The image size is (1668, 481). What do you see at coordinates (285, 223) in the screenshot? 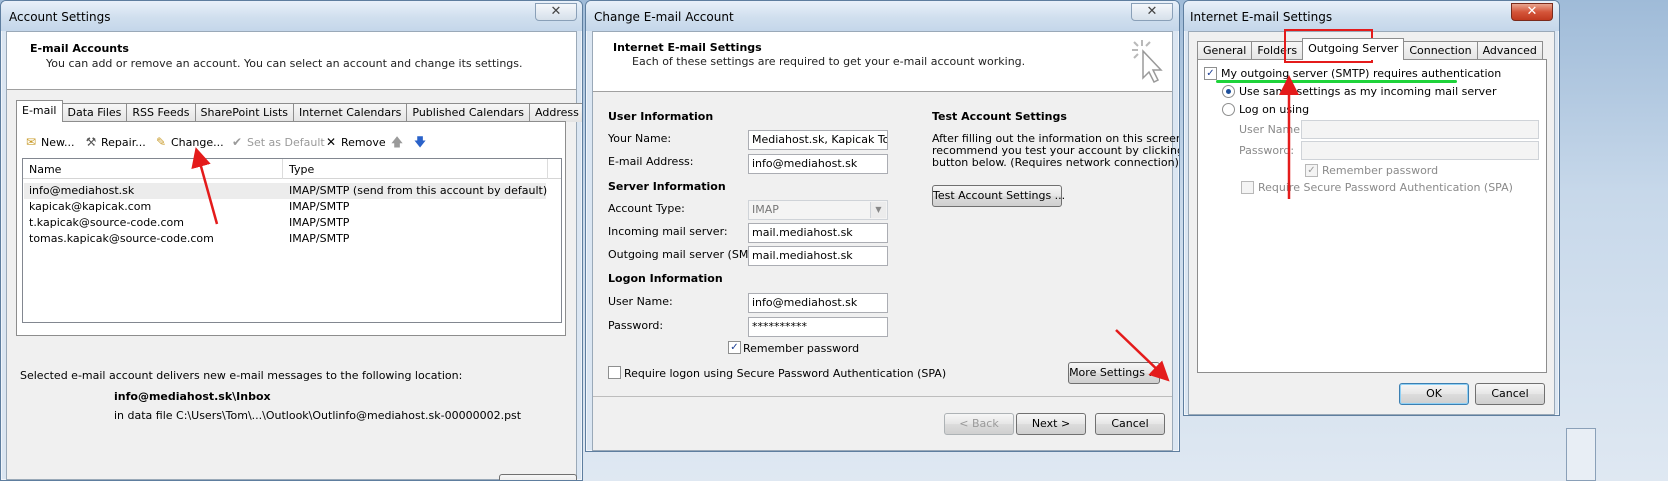
I see `table-row: t.kapicak@source-code.com IMAP/SMTP` at bounding box center [285, 223].